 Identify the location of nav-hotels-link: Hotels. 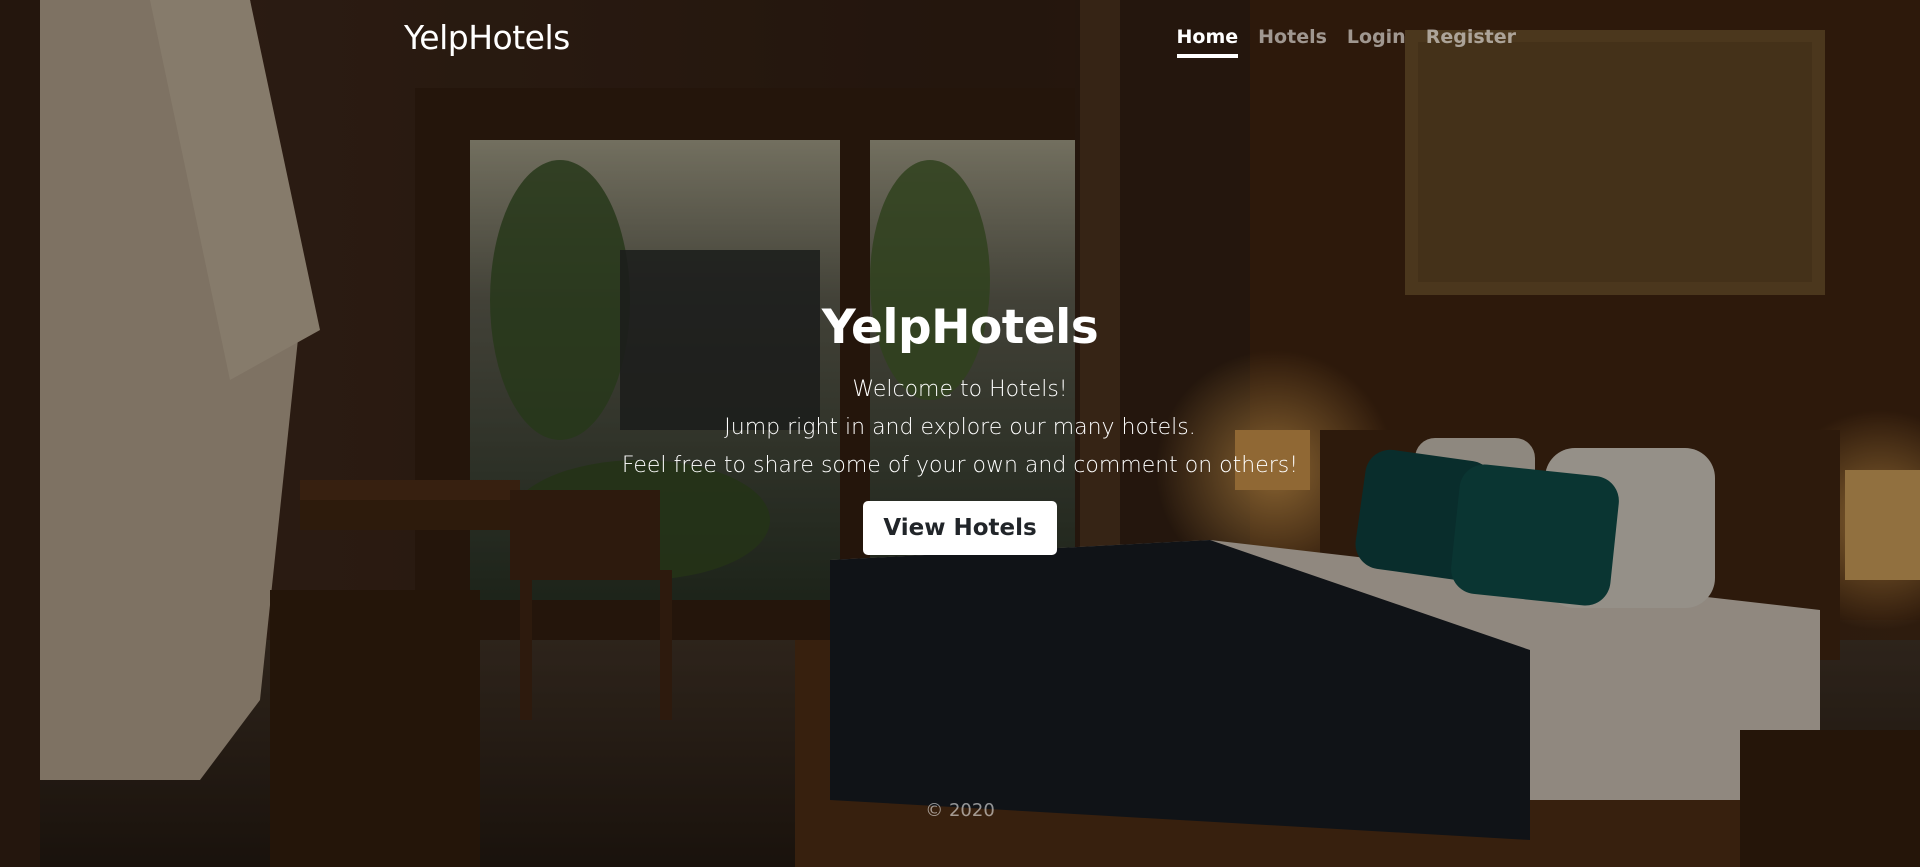
(1292, 42).